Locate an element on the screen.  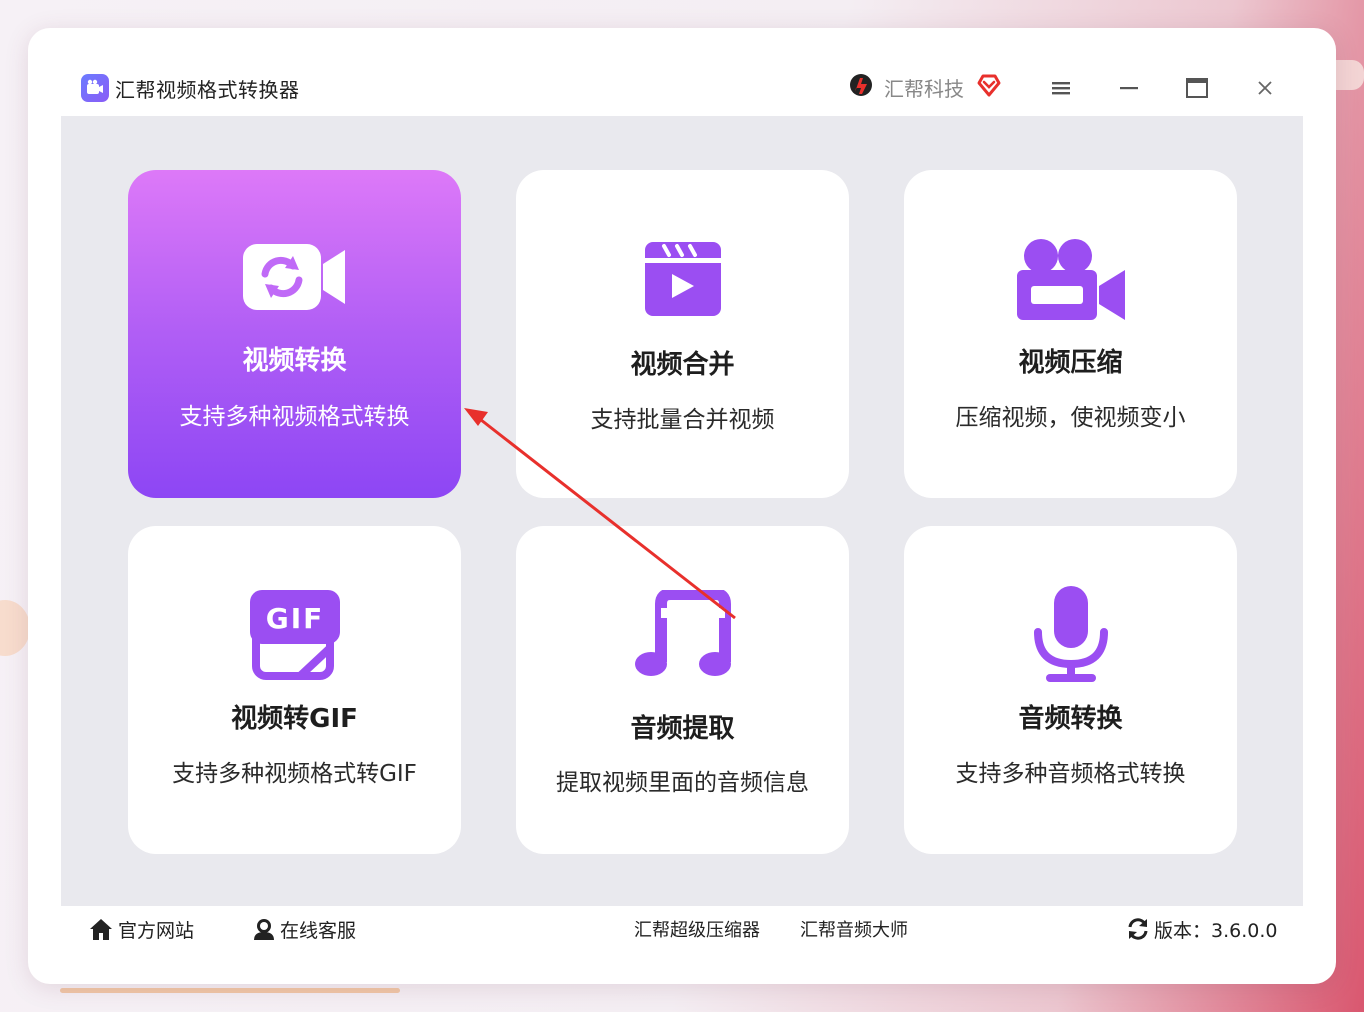
brand: 汇帮科技 is located at coordinates (924, 87).